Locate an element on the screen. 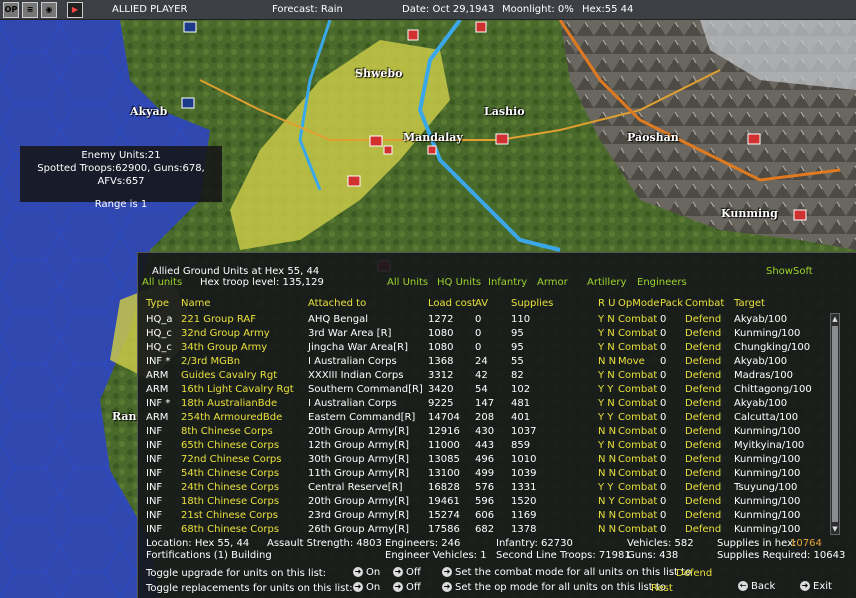 The height and width of the screenshot is (598, 856). replacements-off-button: ➜ Off is located at coordinates (407, 587).